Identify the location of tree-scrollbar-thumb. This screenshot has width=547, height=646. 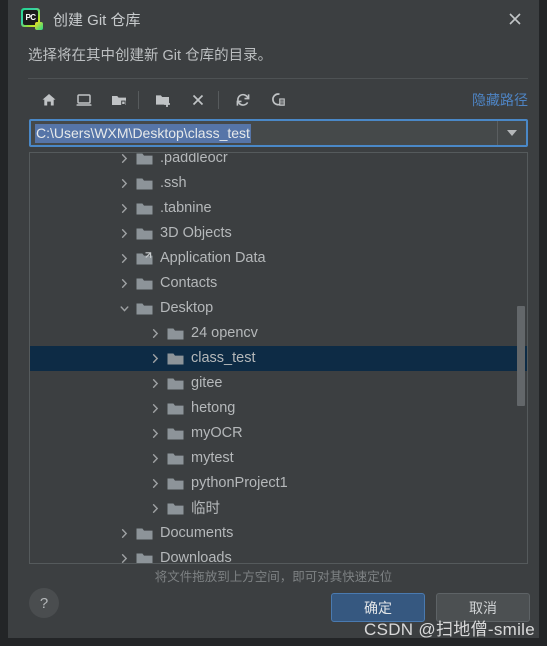
(521, 356).